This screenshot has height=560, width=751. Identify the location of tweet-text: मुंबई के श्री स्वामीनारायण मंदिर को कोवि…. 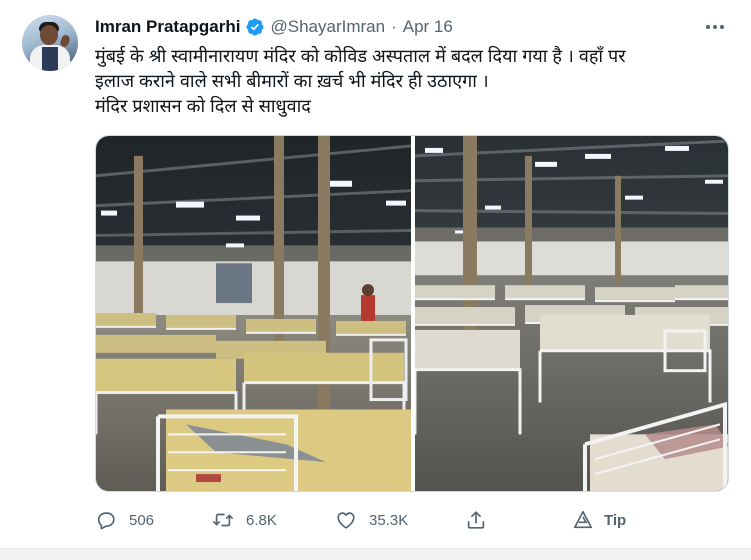
(410, 81).